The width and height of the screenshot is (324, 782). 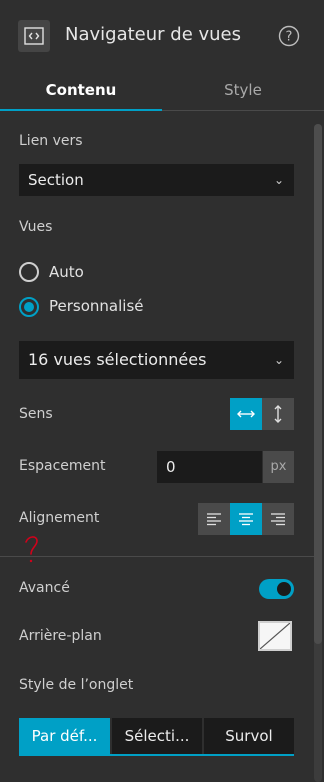 What do you see at coordinates (34, 36) in the screenshot?
I see `code-brackets-icon` at bounding box center [34, 36].